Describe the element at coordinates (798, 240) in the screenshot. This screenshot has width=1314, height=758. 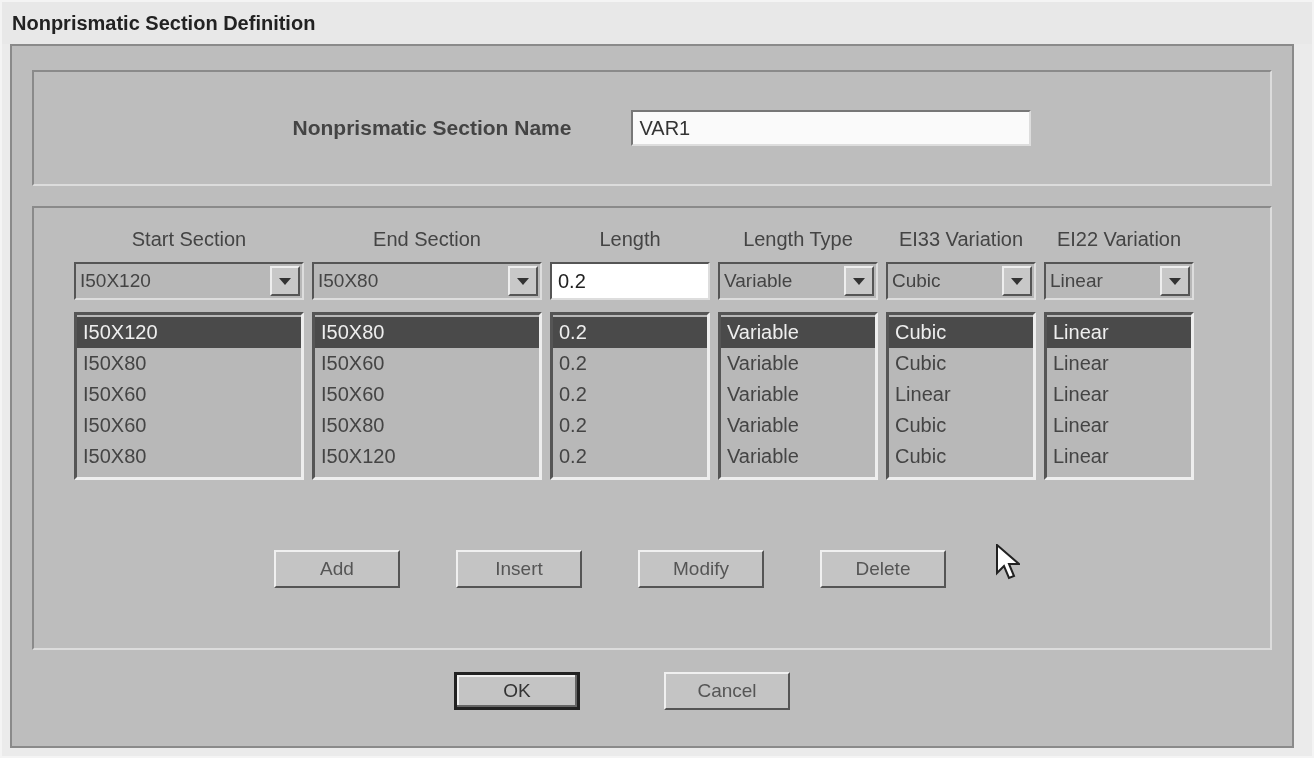
I see `column-header: Length Type` at that location.